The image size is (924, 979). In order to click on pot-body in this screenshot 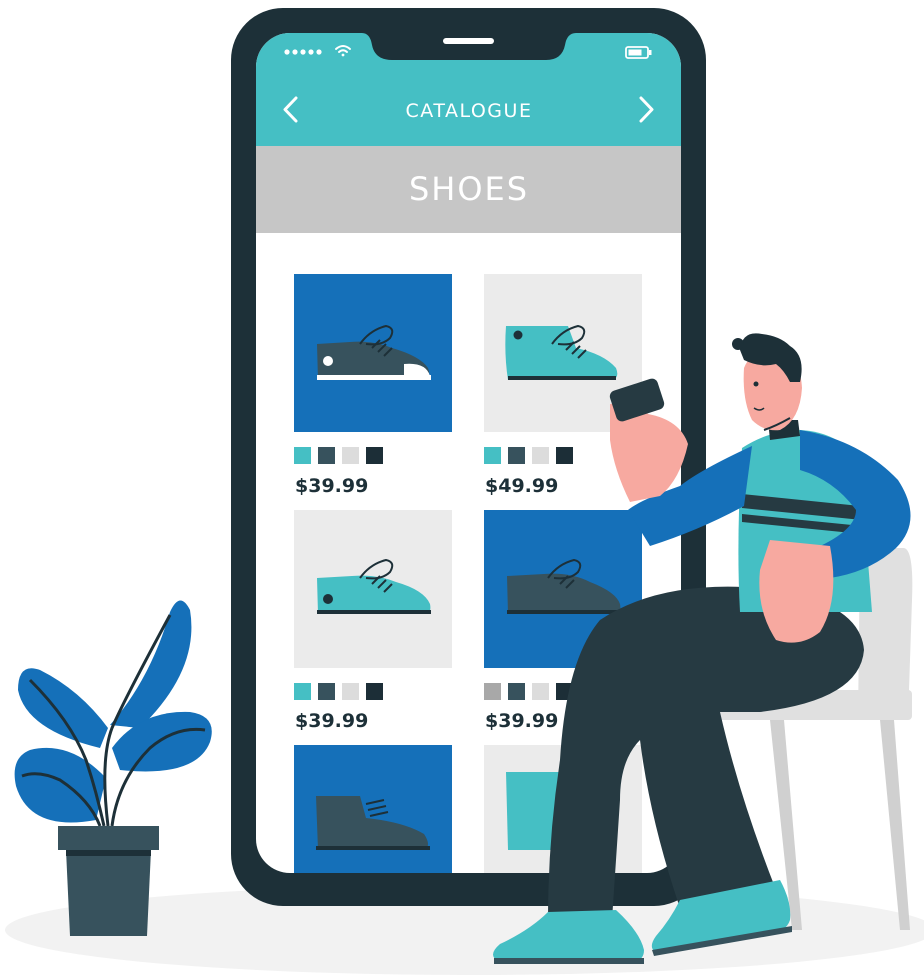, I will do `click(108, 893)`.